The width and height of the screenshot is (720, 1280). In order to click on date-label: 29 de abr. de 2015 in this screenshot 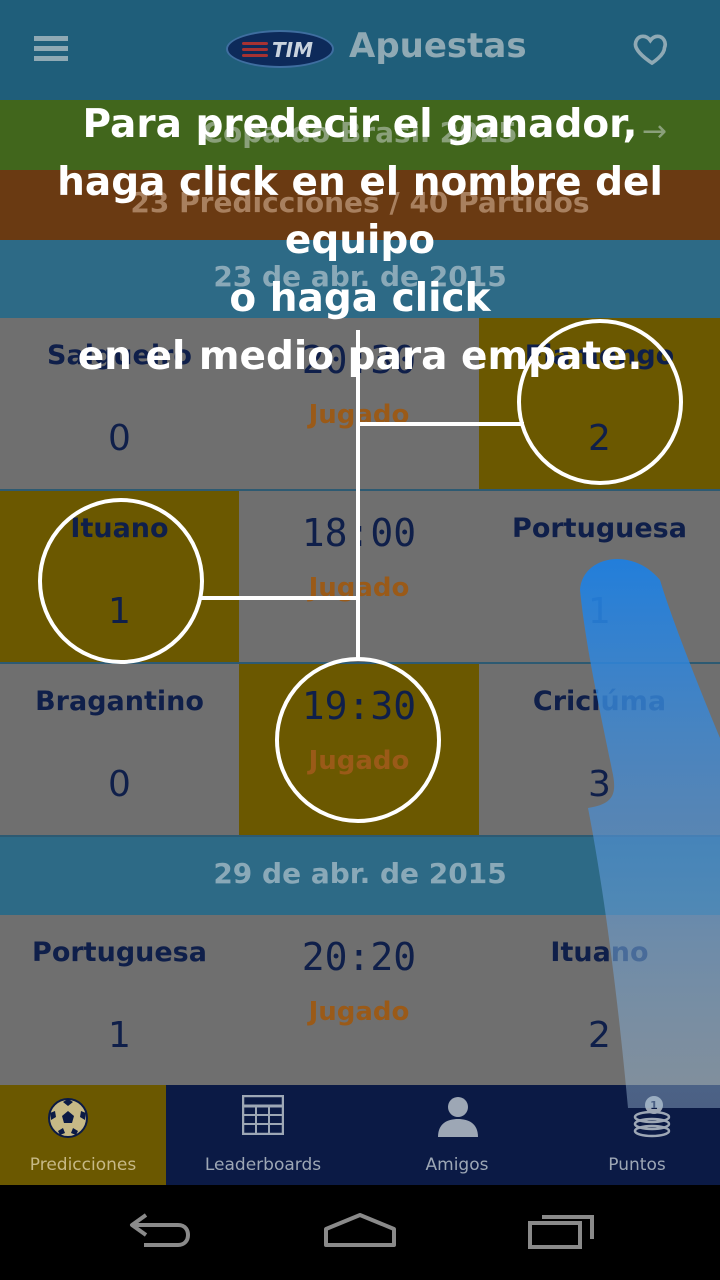, I will do `click(360, 873)`.